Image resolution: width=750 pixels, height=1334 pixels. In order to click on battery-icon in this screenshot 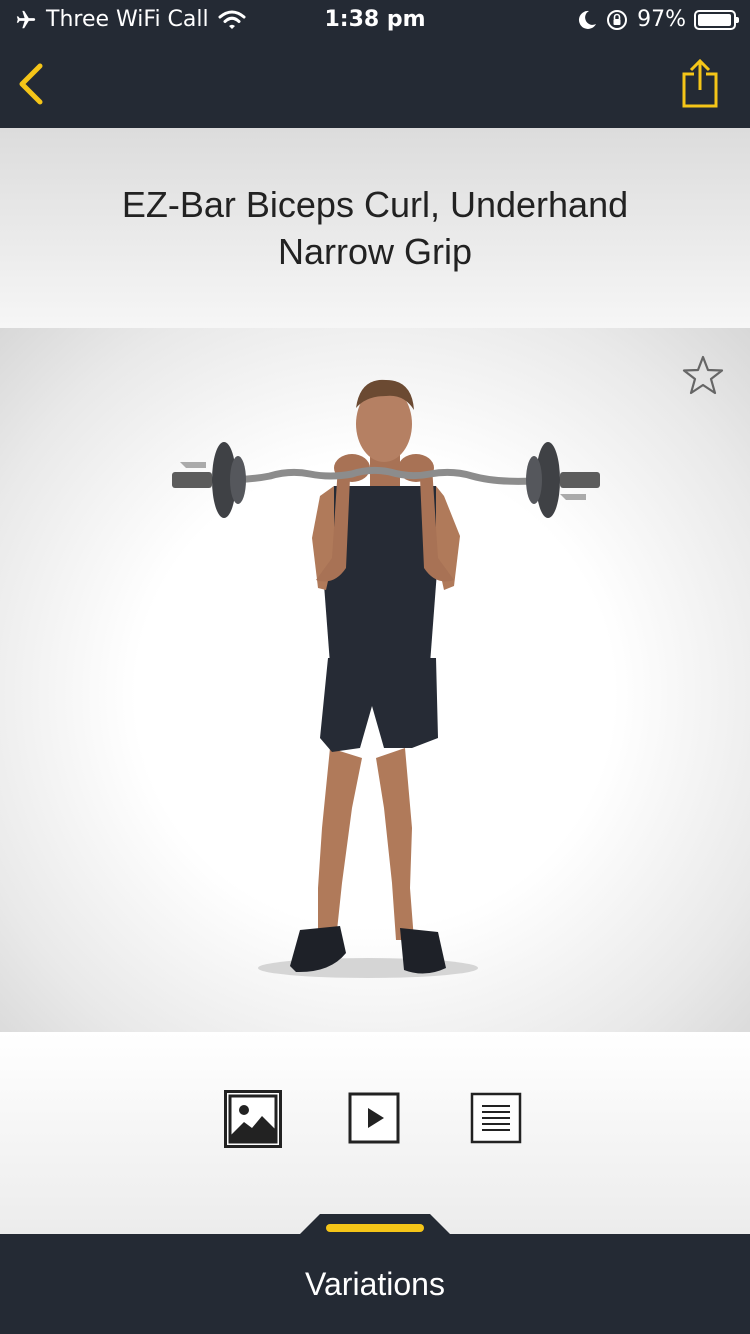, I will do `click(716, 19)`.